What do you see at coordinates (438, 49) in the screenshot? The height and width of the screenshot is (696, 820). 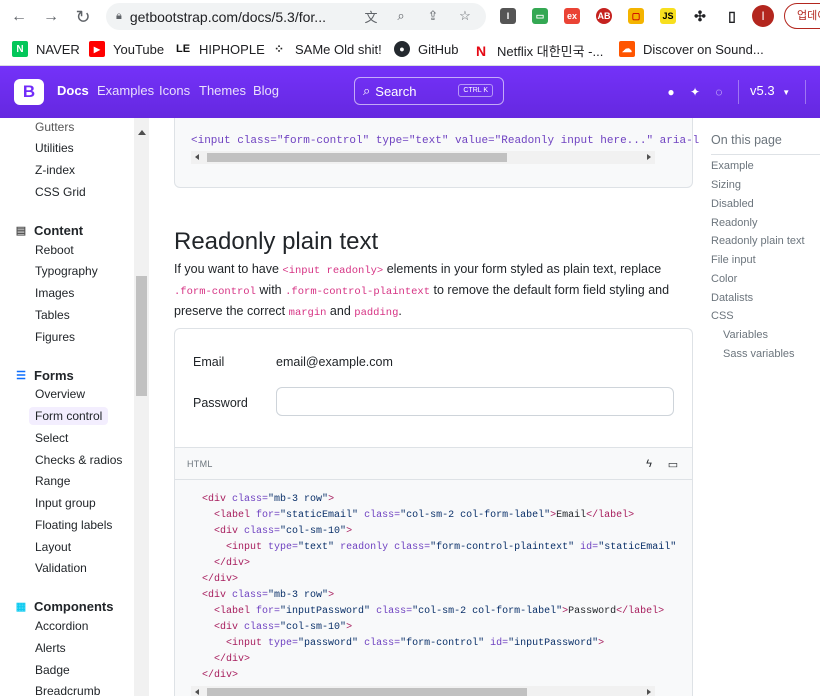 I see `bookmark-label: GitHub` at bounding box center [438, 49].